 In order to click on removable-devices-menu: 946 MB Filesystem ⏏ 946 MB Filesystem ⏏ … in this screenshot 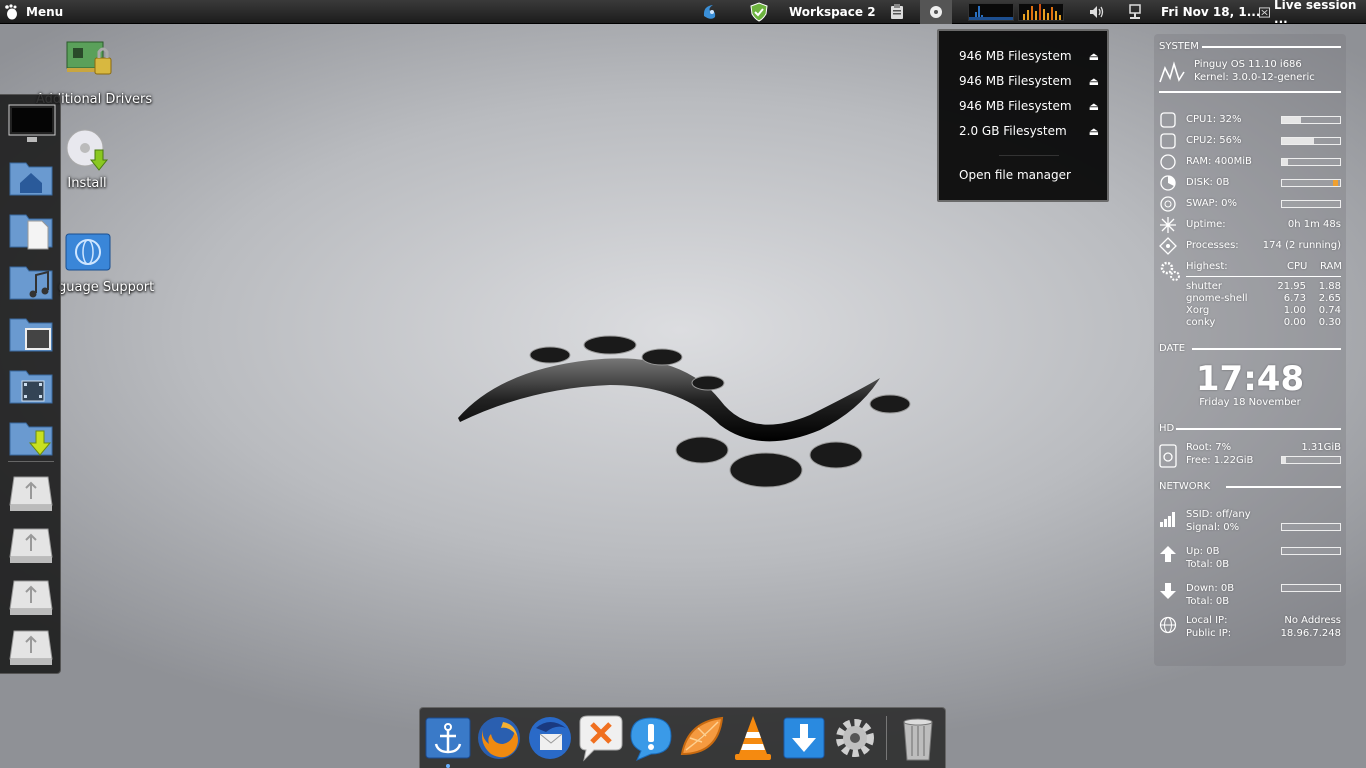, I will do `click(1023, 115)`.